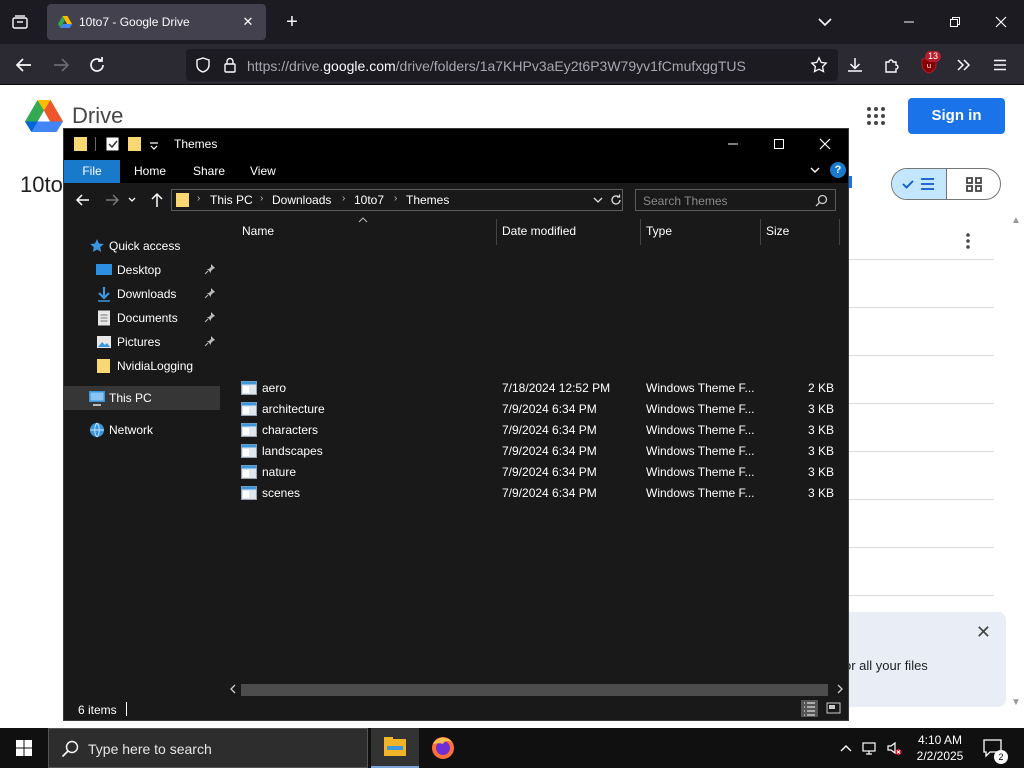 This screenshot has height=768, width=1024. Describe the element at coordinates (369, 200) in the screenshot. I see `breadcrumb-10to7: 10to7` at that location.